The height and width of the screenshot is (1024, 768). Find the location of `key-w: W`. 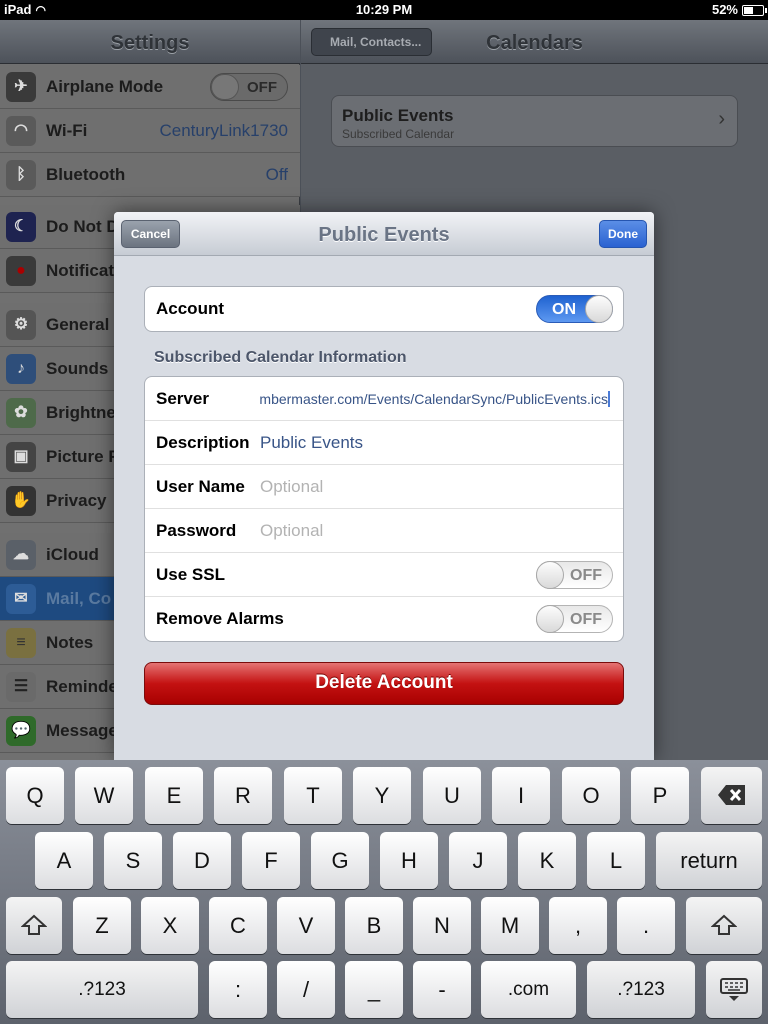

key-w: W is located at coordinates (104, 795).